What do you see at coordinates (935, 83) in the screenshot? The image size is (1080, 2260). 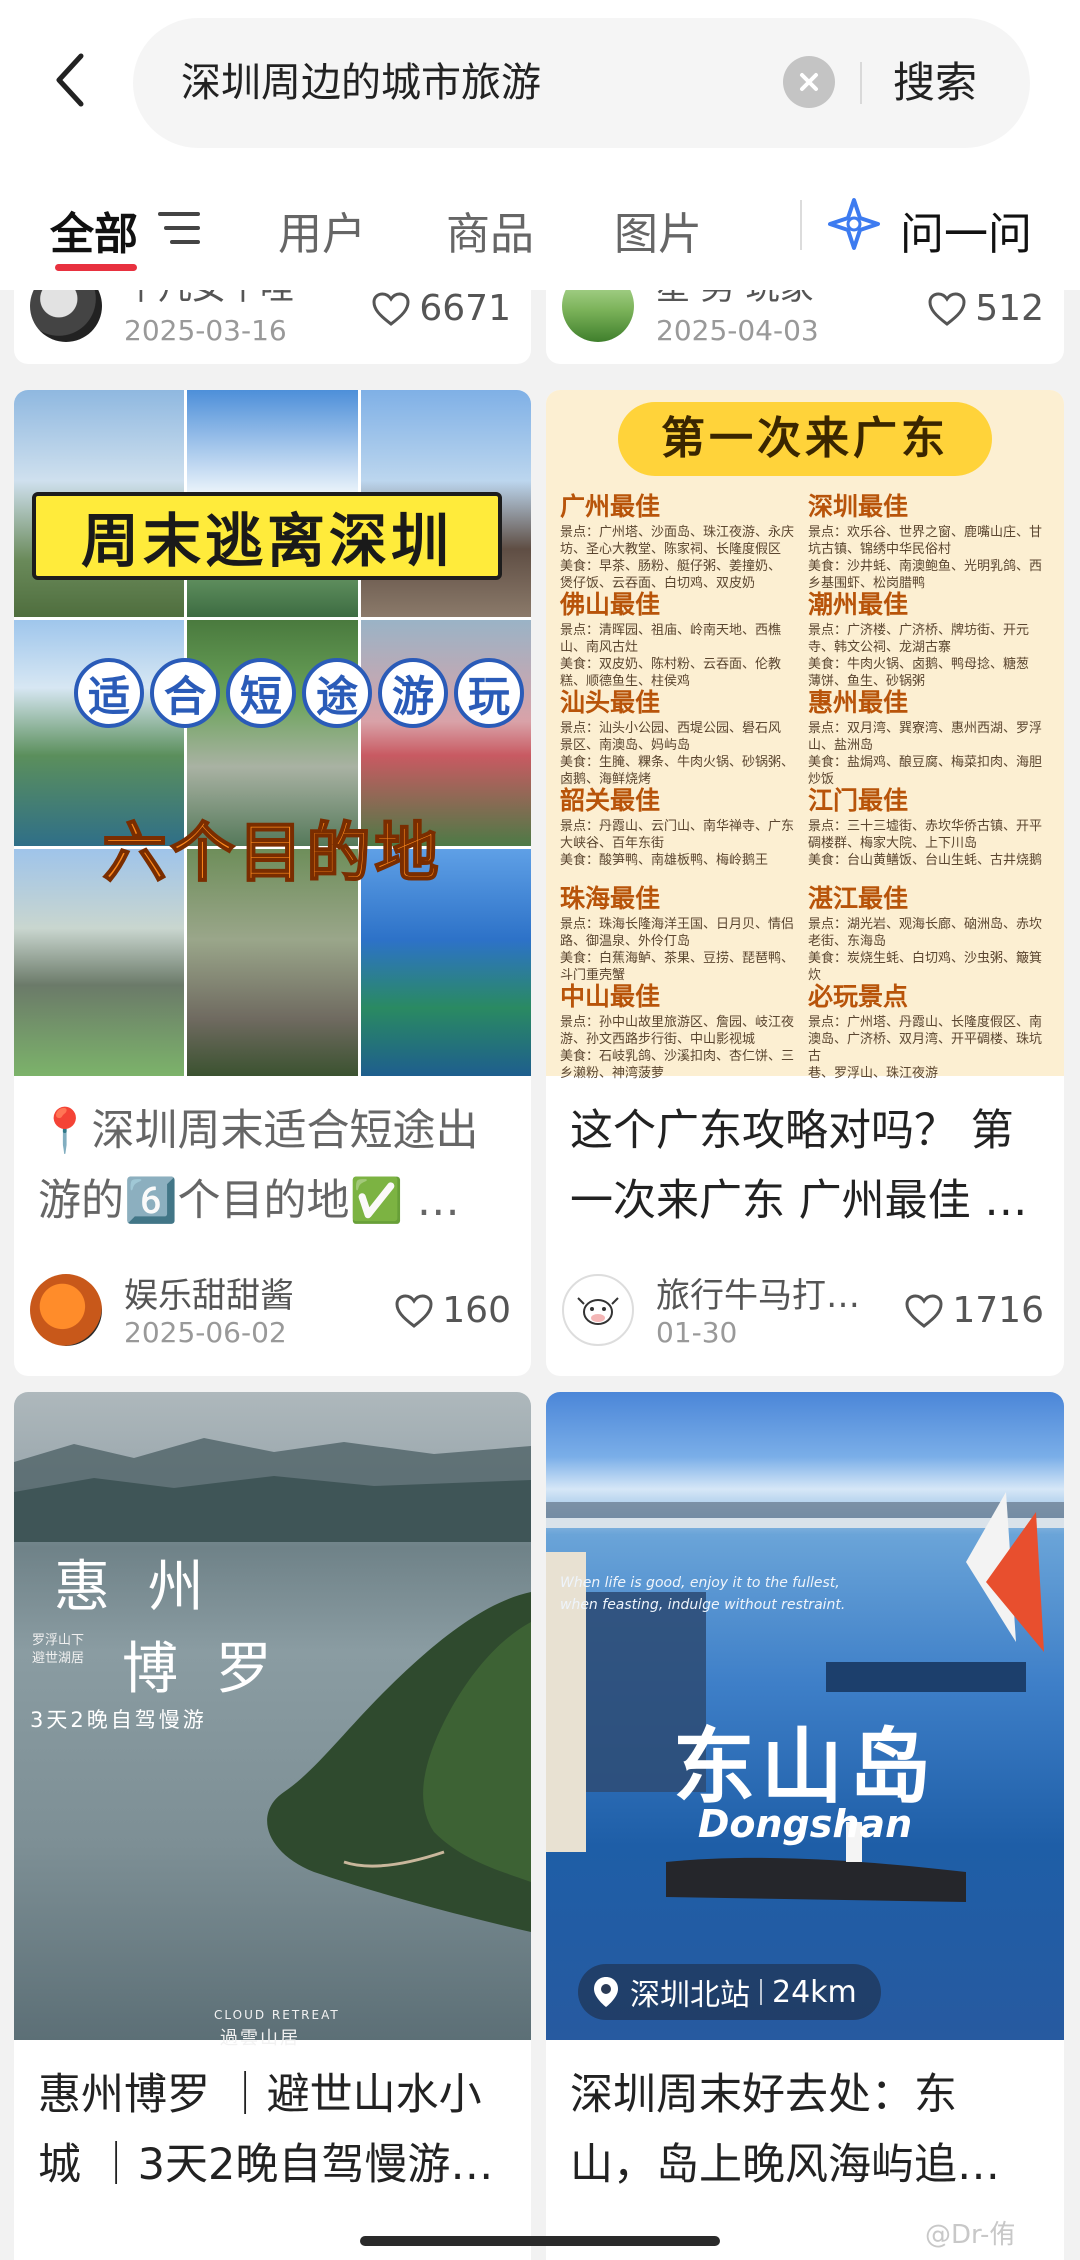 I see `search-button: 搜索` at bounding box center [935, 83].